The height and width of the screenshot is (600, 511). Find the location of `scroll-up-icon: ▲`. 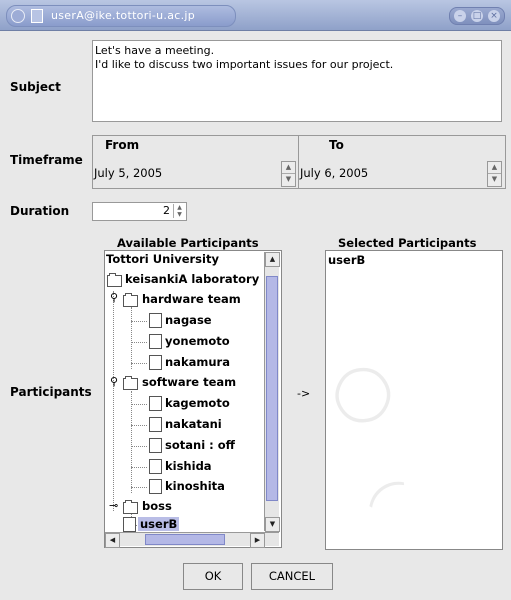

scroll-up-icon: ▲ is located at coordinates (272, 259).